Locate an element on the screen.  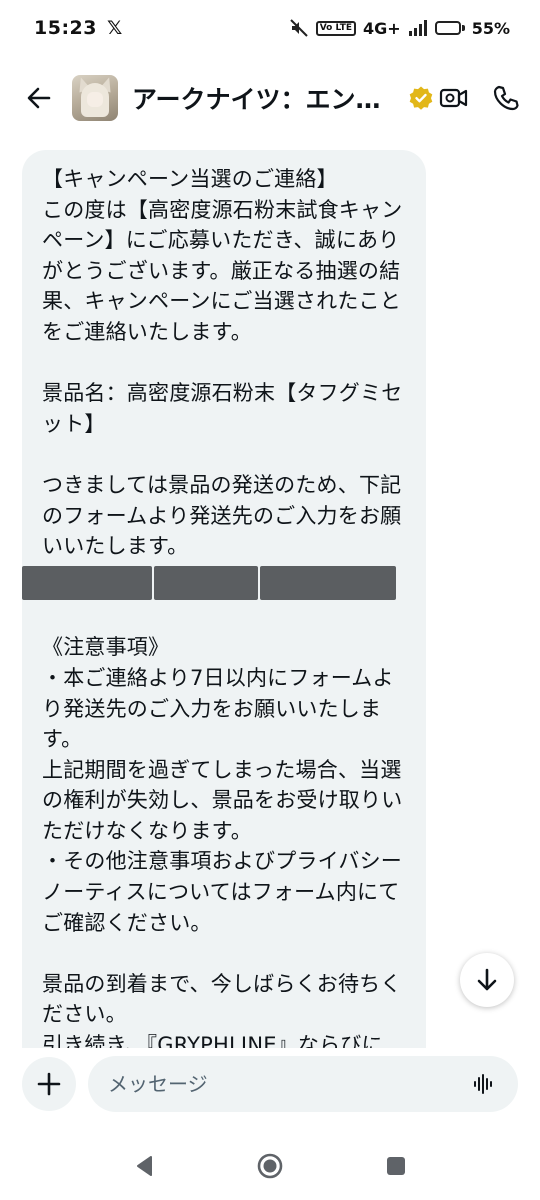
status-right: Vo LTE 4G+ 55% is located at coordinates (399, 28).